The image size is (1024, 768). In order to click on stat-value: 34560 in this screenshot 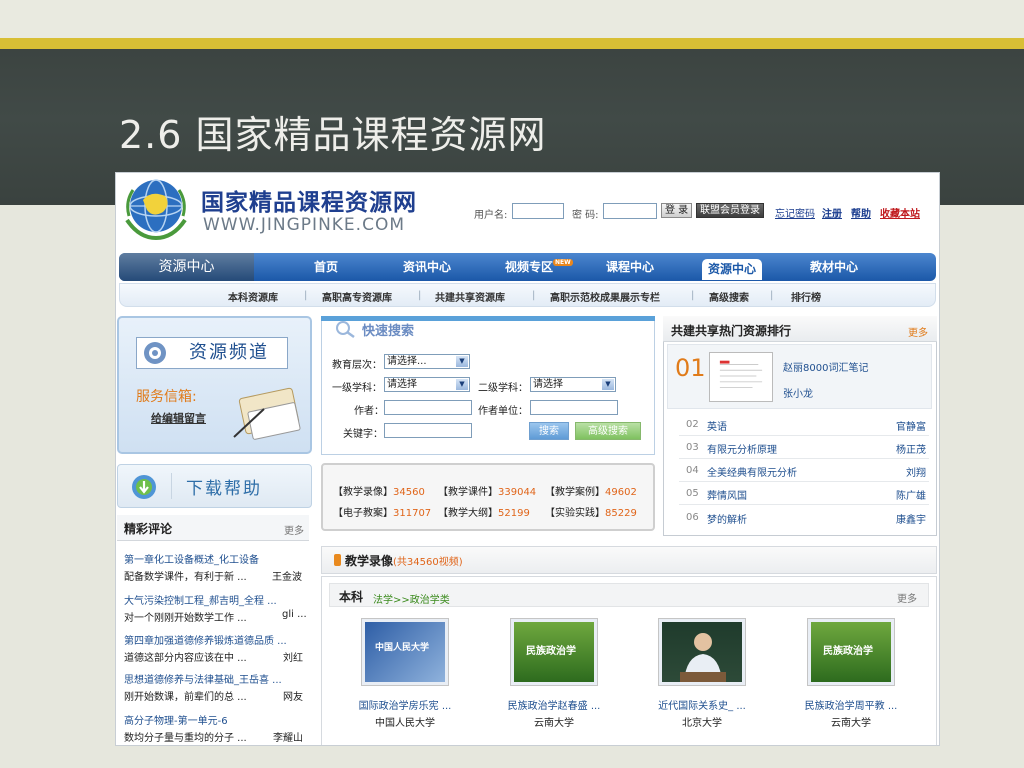, I will do `click(409, 492)`.